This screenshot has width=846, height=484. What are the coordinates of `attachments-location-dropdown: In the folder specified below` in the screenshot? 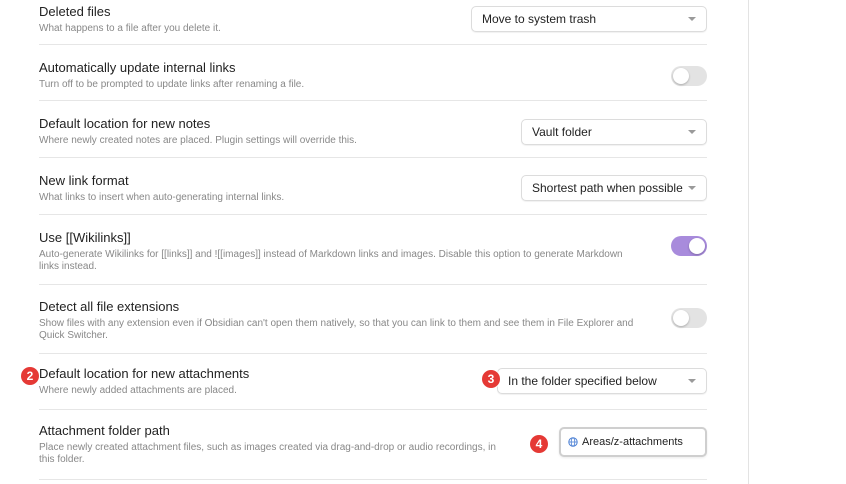 It's located at (602, 381).